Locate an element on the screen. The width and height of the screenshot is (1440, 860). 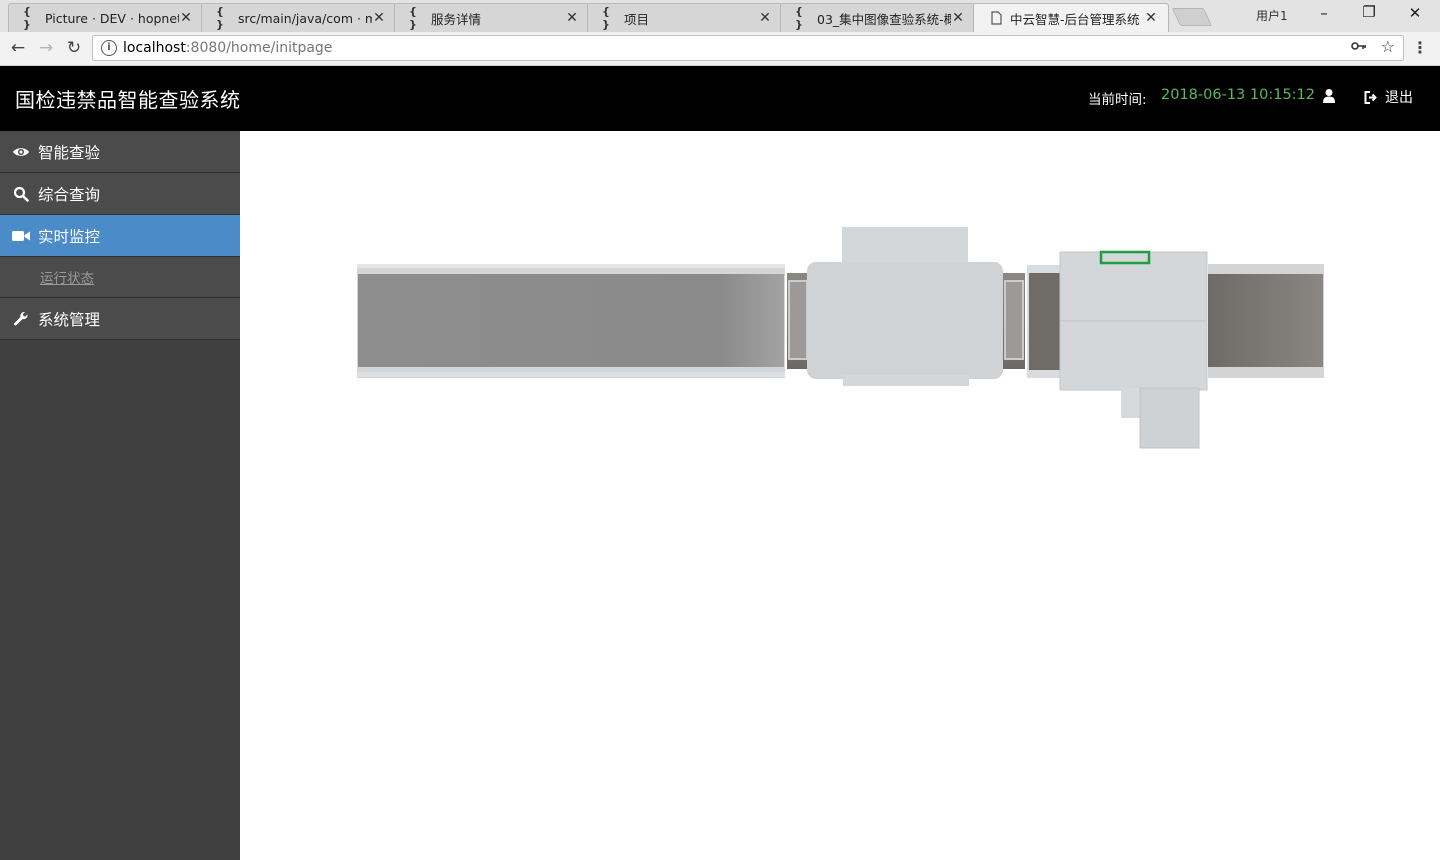
video-camera-icon is located at coordinates (21, 236).